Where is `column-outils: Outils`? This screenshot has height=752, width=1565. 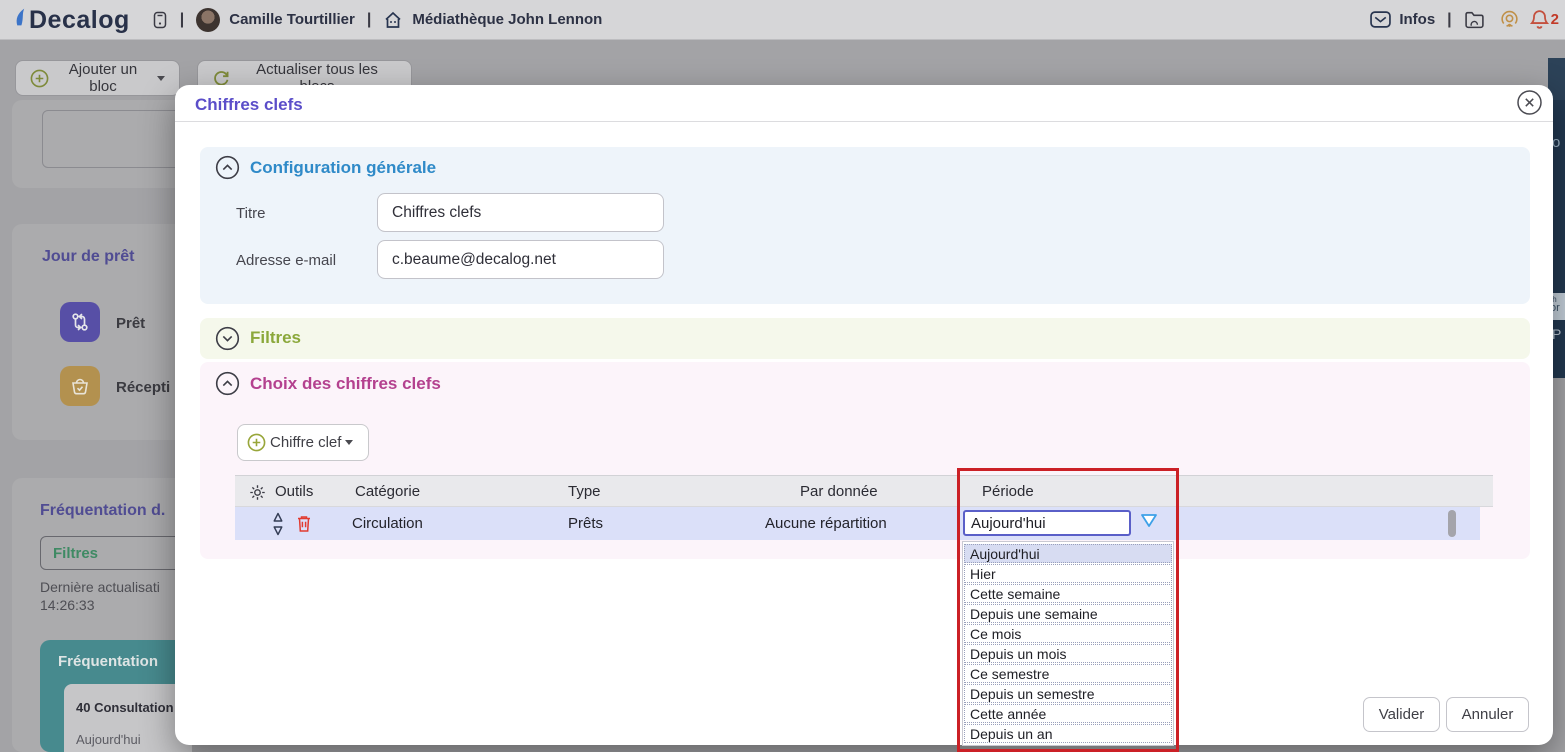
column-outils: Outils is located at coordinates (294, 491).